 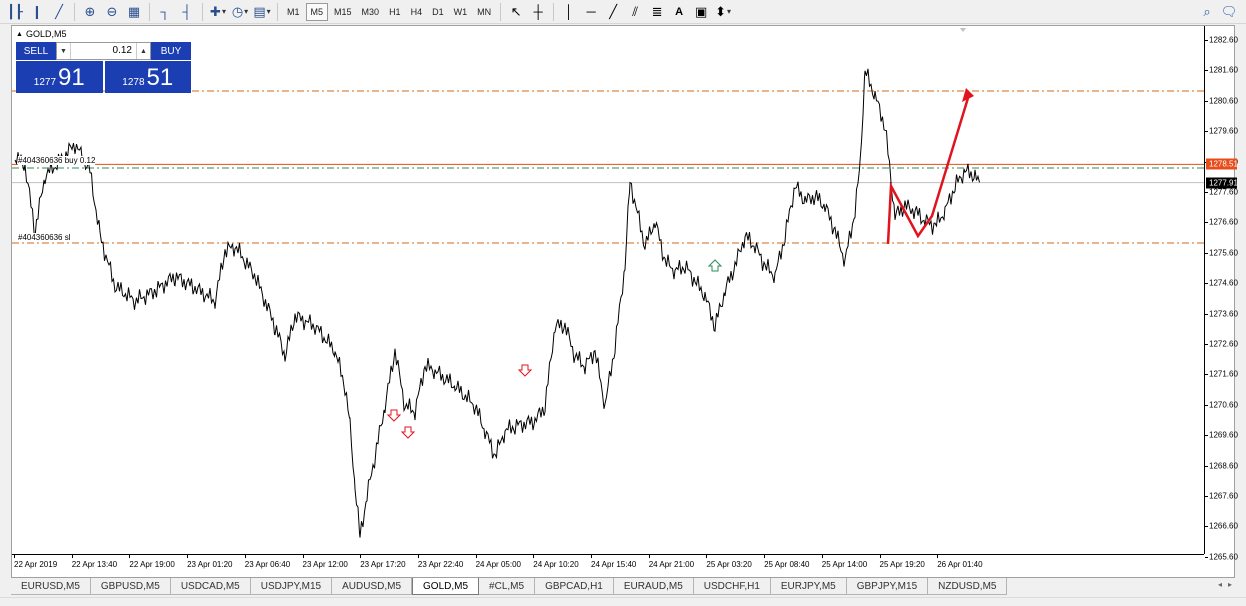 What do you see at coordinates (507, 586) in the screenshot?
I see `chart-tab: #CL,M5` at bounding box center [507, 586].